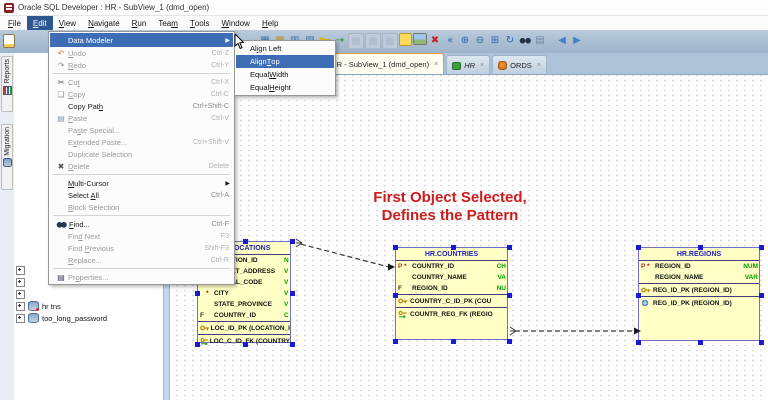 This screenshot has height=400, width=768. Describe the element at coordinates (168, 23) in the screenshot. I see `menu-team: Tea m` at that location.